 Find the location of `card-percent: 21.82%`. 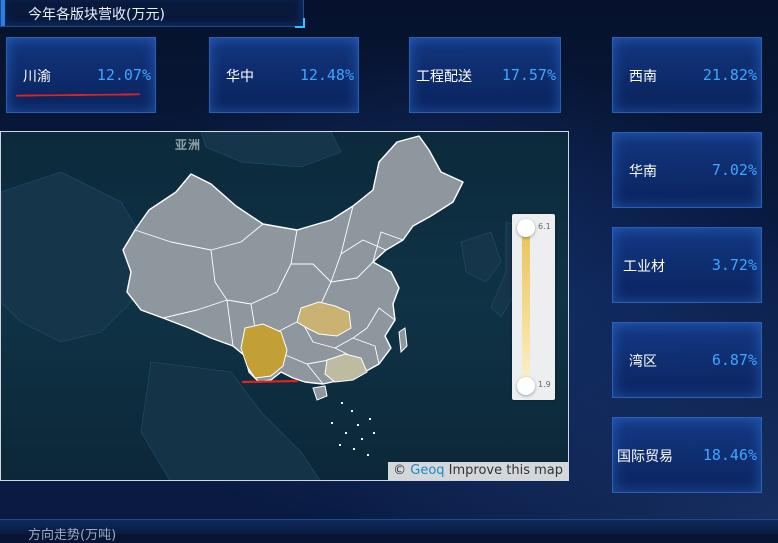

card-percent: 21.82% is located at coordinates (729, 75).